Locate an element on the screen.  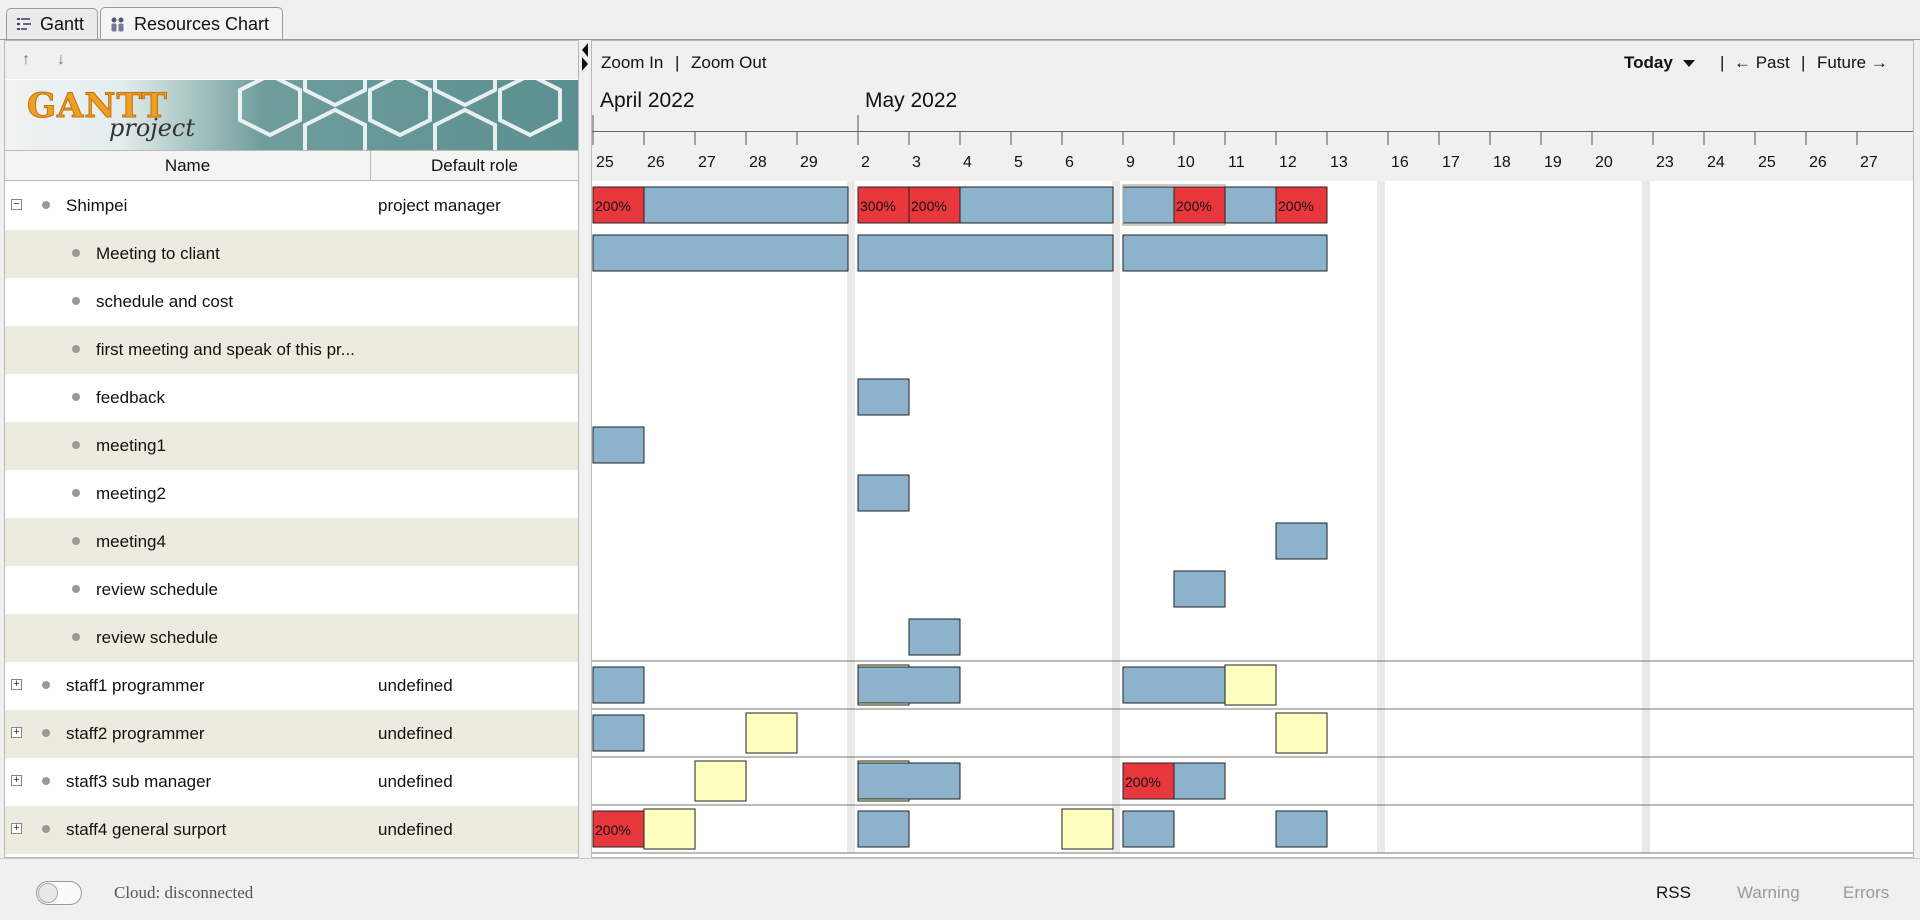
collapse-right-icon is located at coordinates (585, 64).